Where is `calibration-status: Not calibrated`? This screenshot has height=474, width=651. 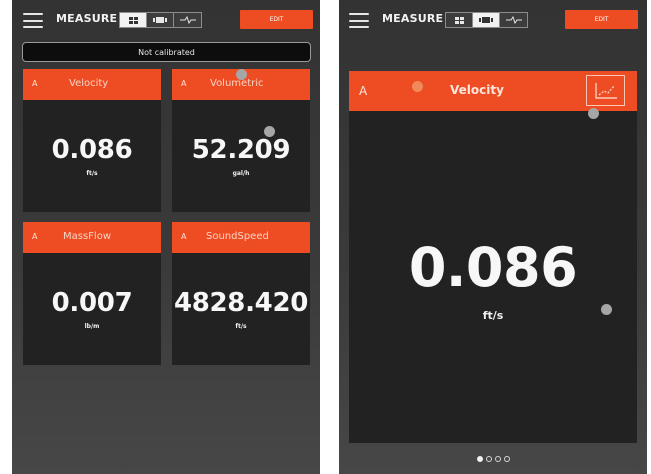
calibration-status: Not calibrated is located at coordinates (166, 52).